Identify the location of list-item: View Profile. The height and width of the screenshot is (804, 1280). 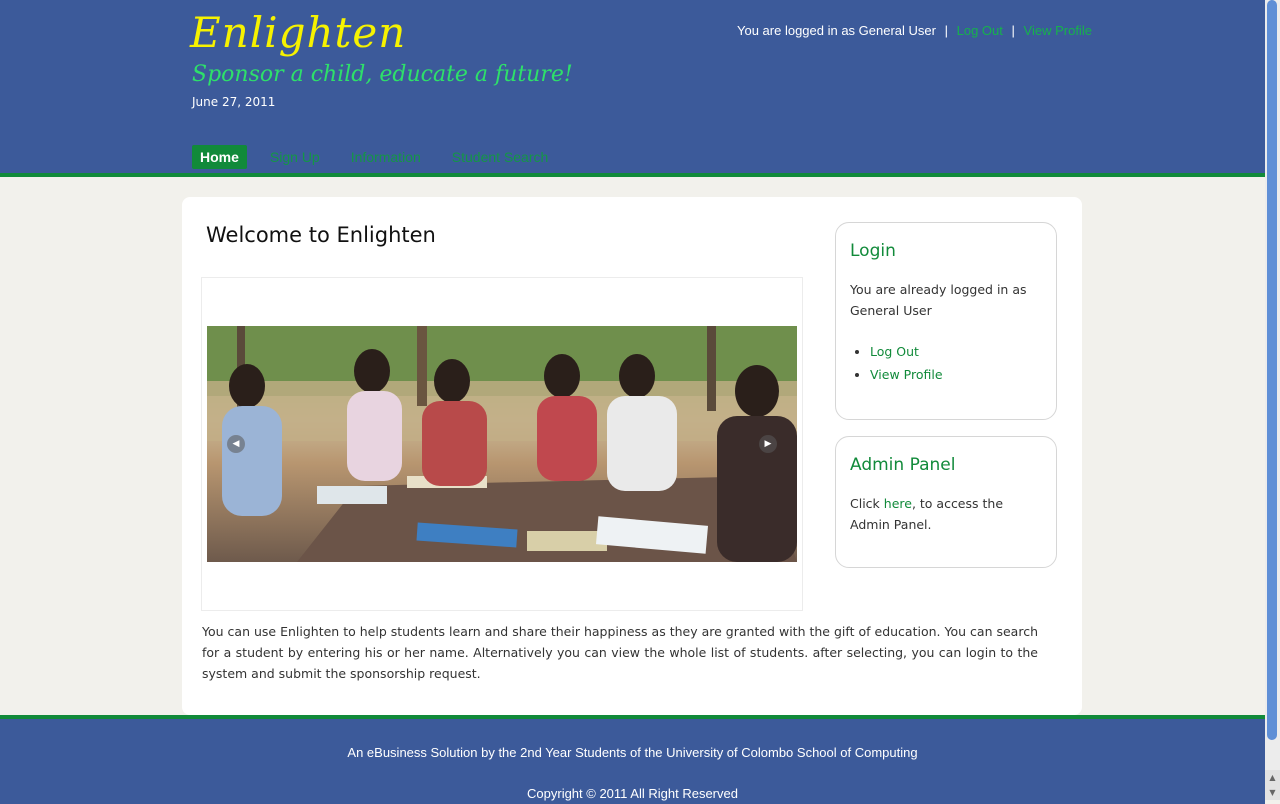
(906, 374).